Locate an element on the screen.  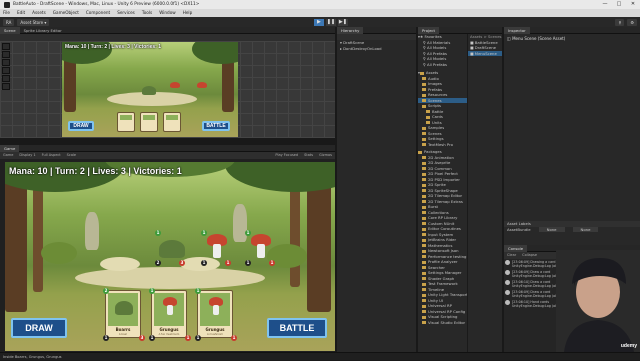
hand-tool-icon is located at coordinates (6, 46).